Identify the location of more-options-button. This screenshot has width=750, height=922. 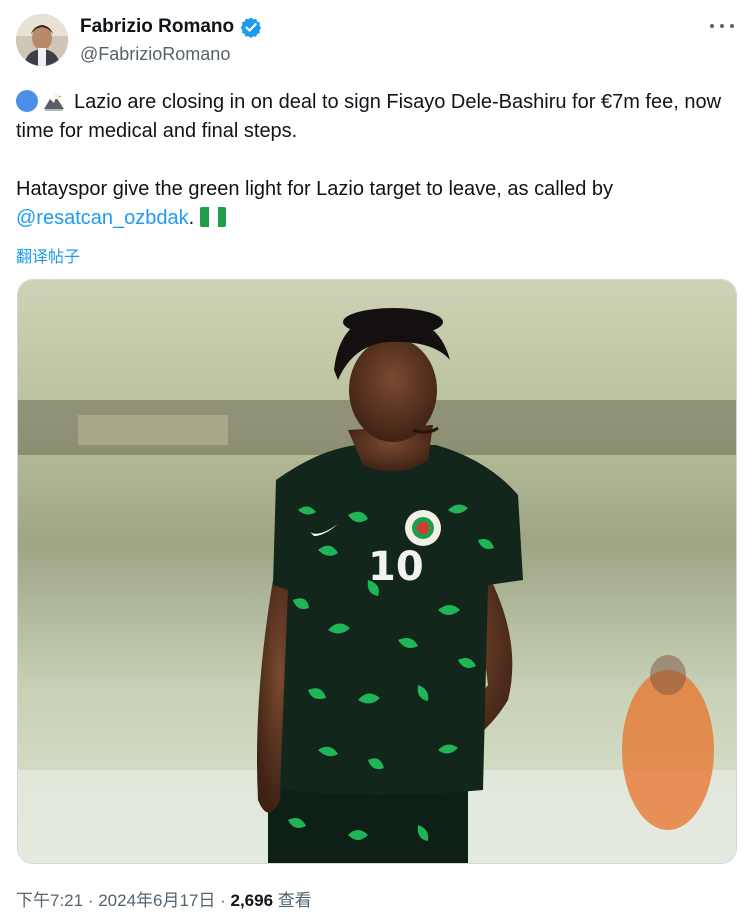
(722, 26).